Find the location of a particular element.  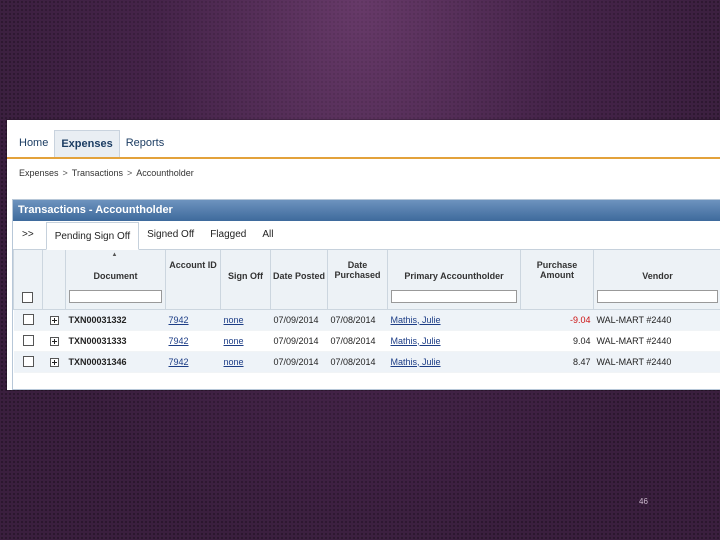

breadcrumb-accountholder: Accountholder is located at coordinates (165, 173).